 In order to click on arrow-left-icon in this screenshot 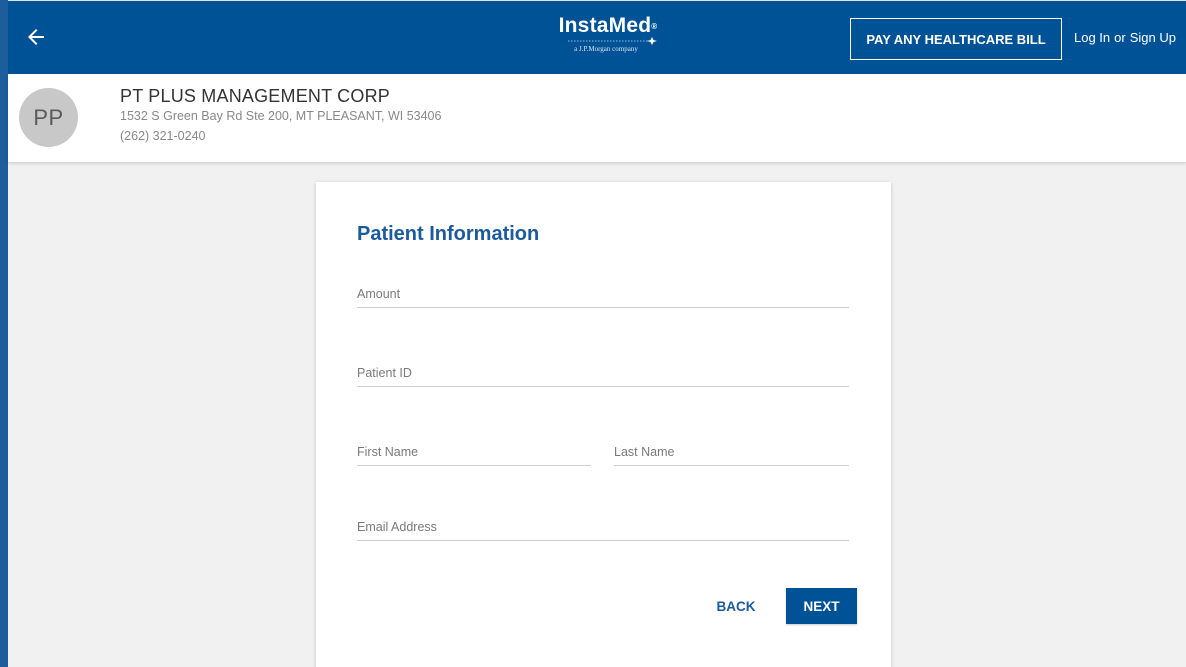, I will do `click(36, 37)`.